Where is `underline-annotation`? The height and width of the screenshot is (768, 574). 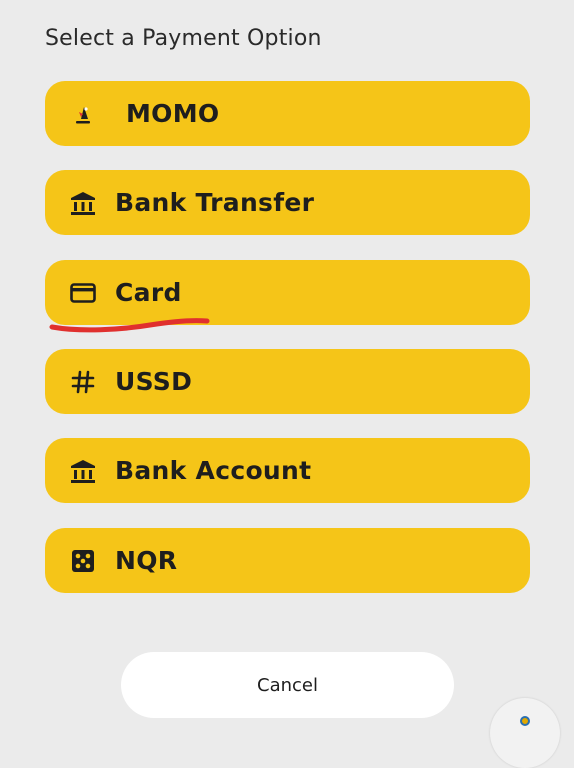 underline-annotation is located at coordinates (129, 325).